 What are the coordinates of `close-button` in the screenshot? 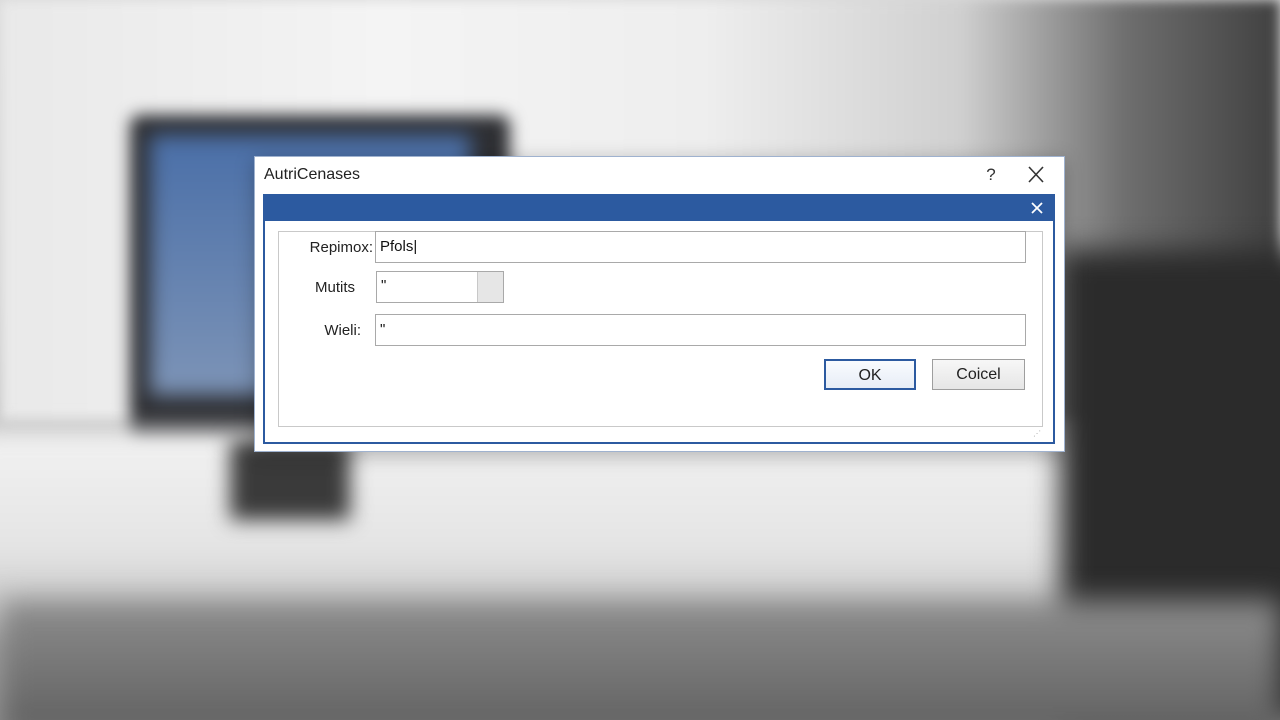 It's located at (1036, 175).